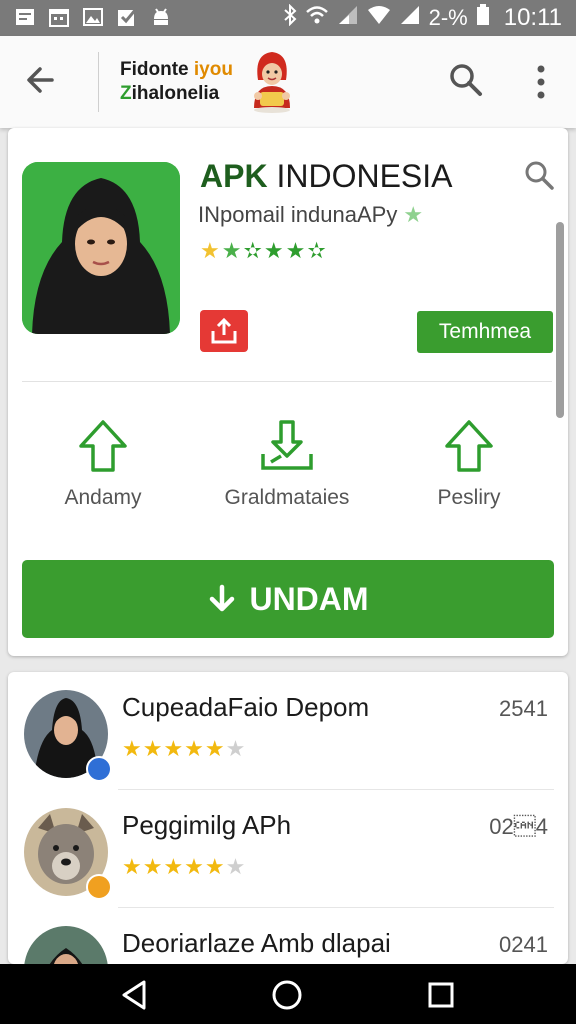 The image size is (576, 1024). Describe the element at coordinates (483, 18) in the screenshot. I see `battery-icon` at that location.